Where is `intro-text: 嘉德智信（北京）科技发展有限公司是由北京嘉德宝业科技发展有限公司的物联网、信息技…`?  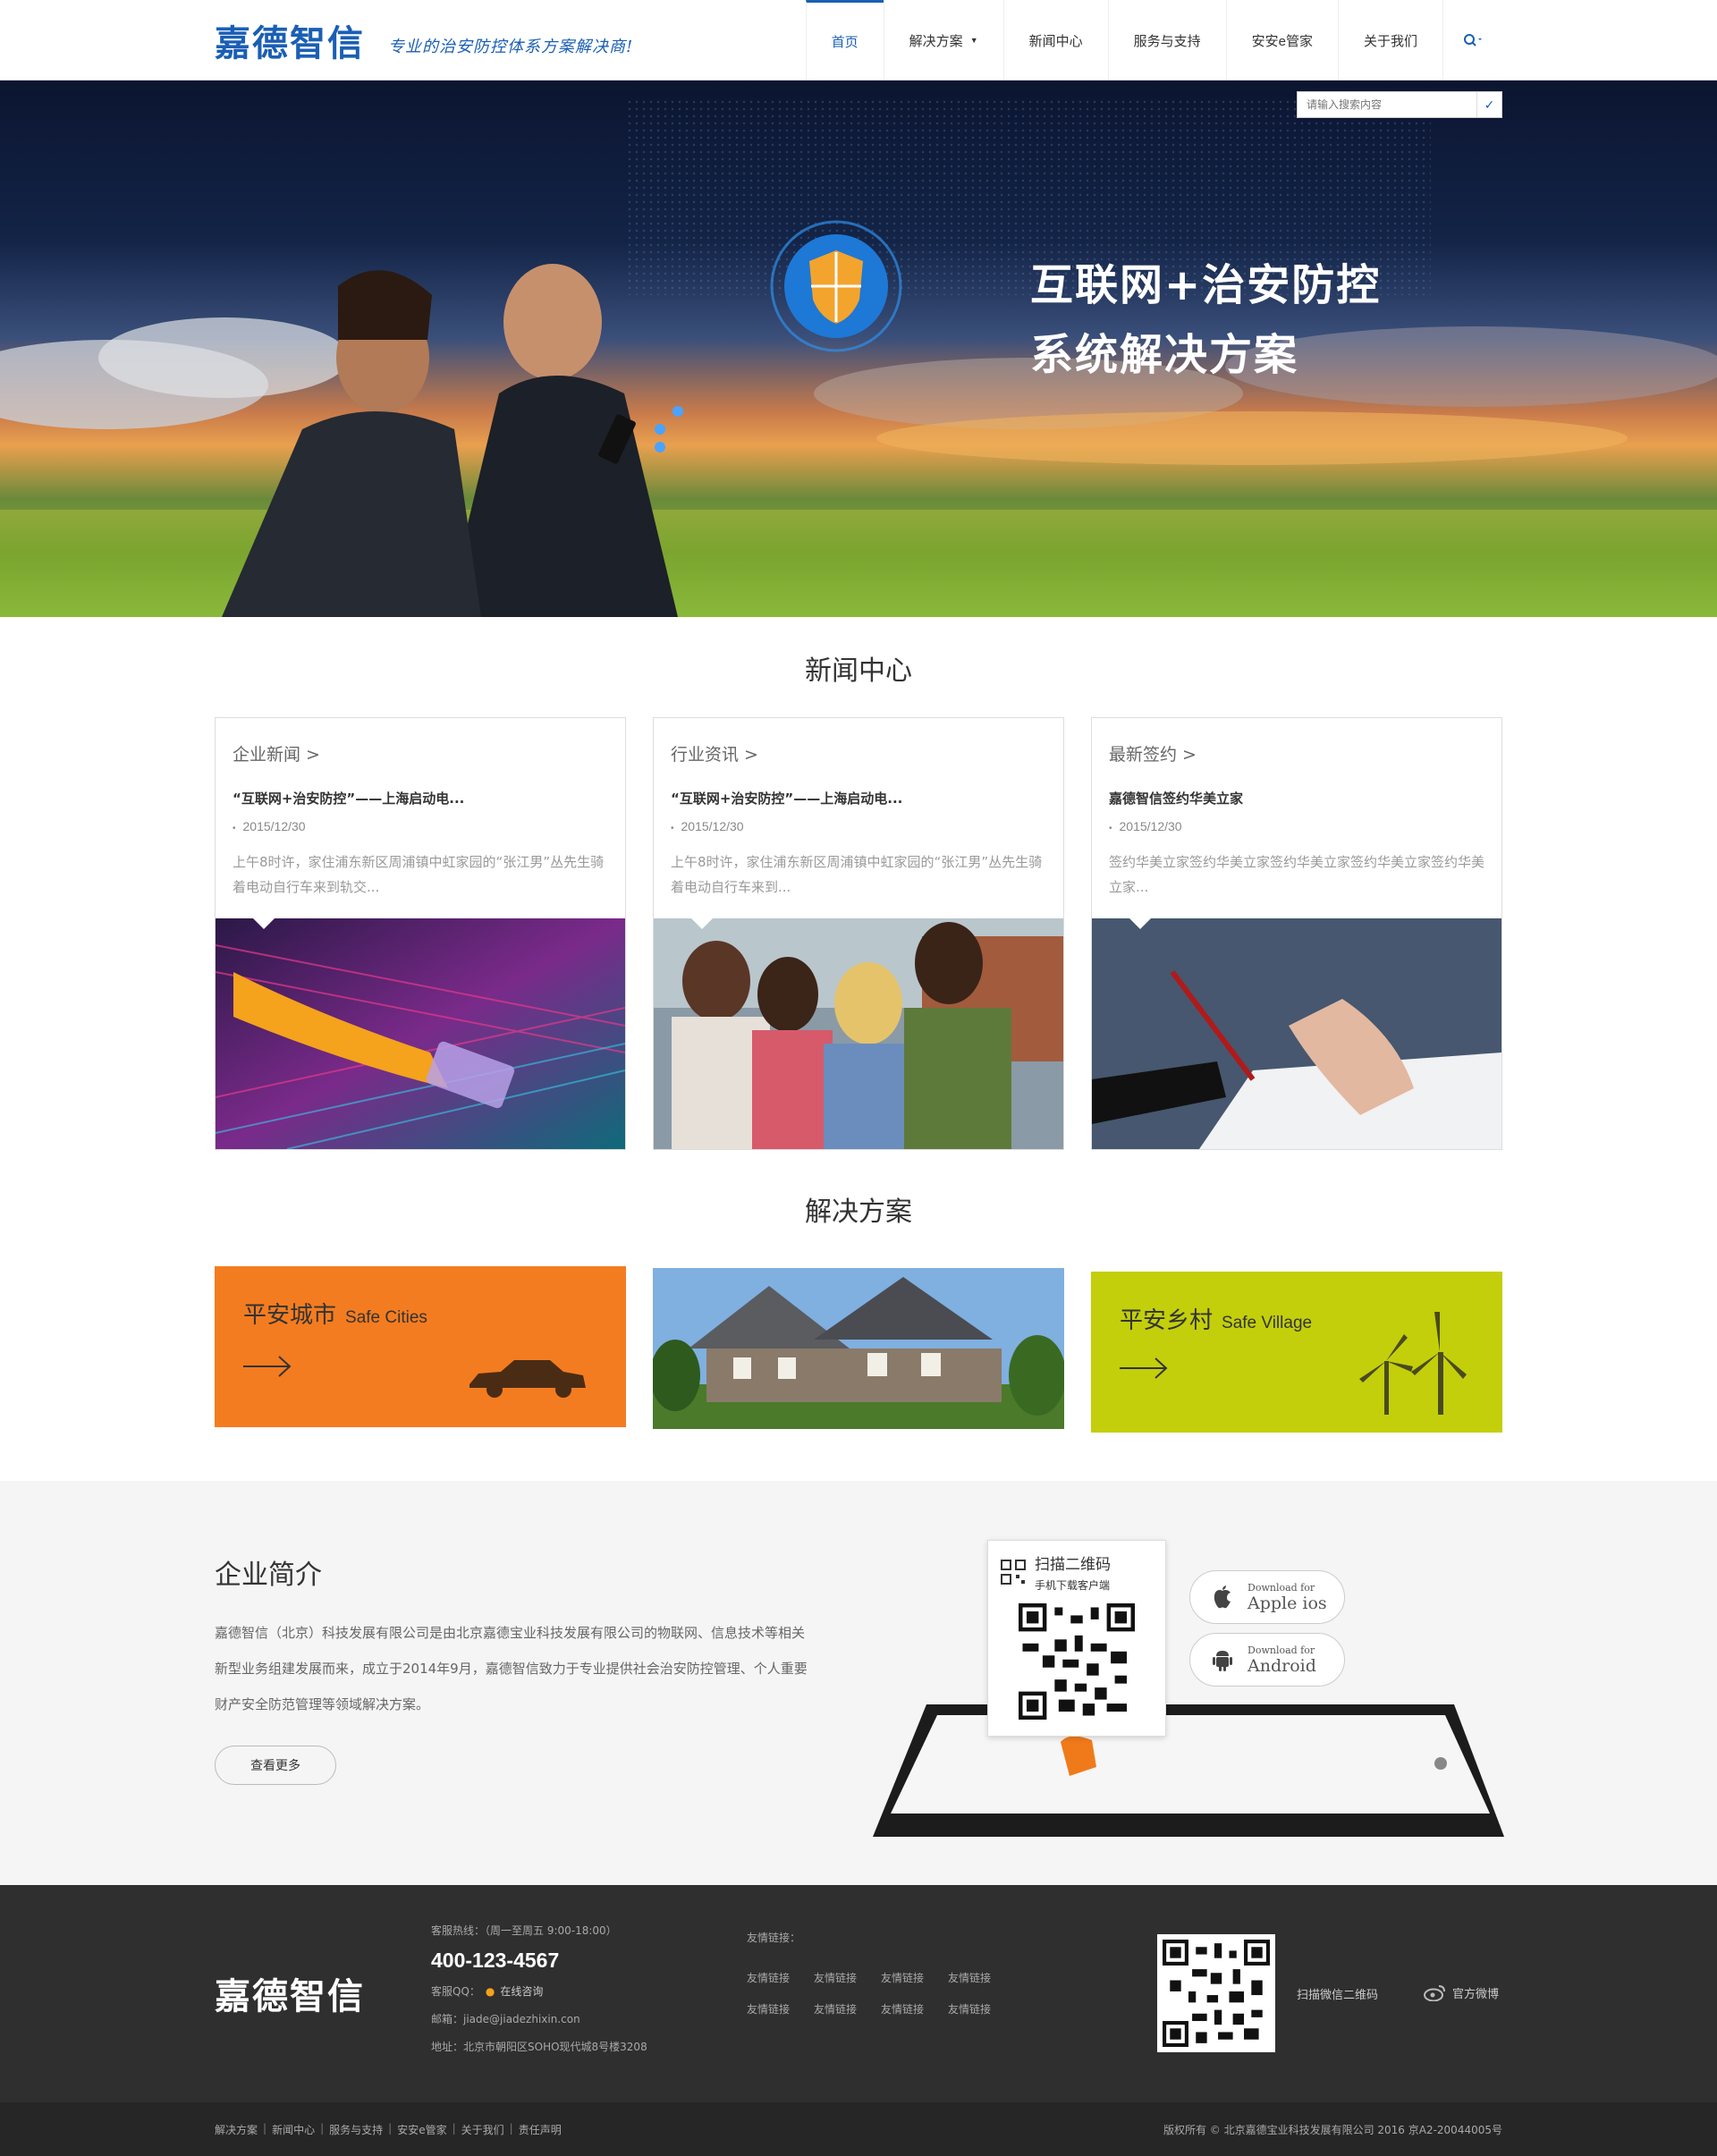 intro-text: 嘉德智信（北京）科技发展有限公司是由北京嘉德宝业科技发展有限公司的物联网、信息技… is located at coordinates (511, 1668).